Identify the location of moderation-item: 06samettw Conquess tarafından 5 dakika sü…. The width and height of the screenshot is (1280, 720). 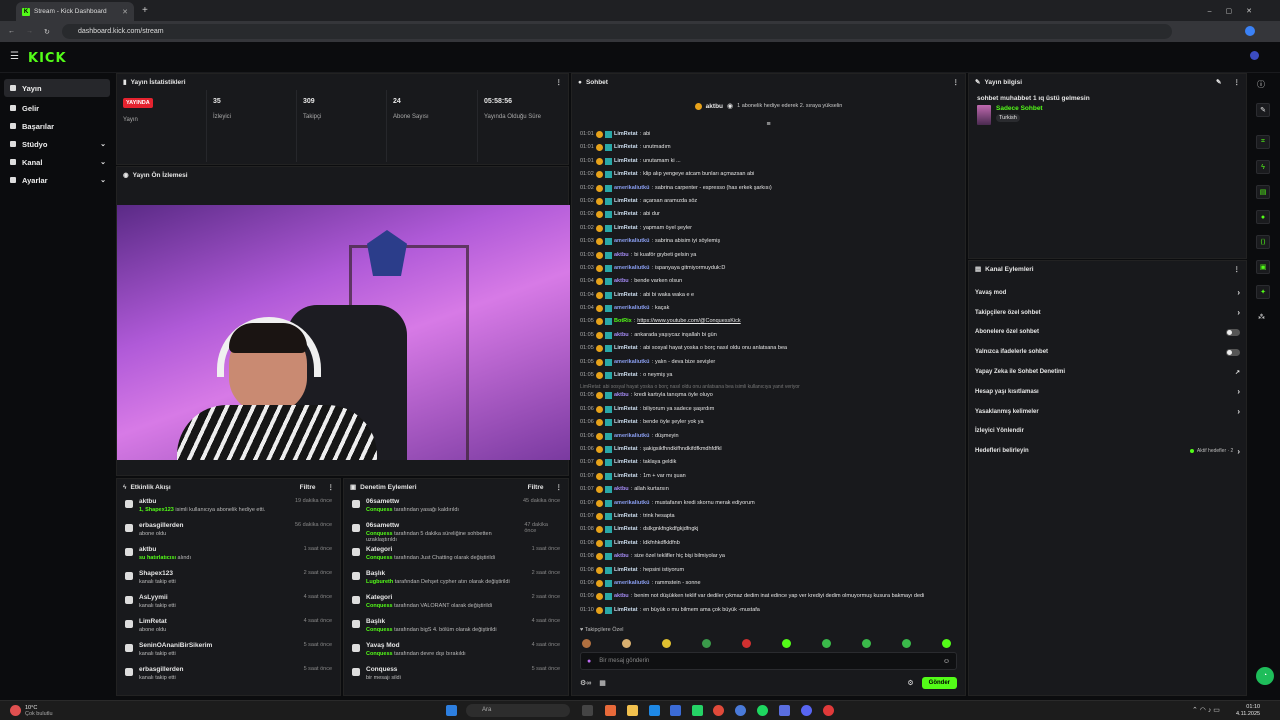
(456, 531).